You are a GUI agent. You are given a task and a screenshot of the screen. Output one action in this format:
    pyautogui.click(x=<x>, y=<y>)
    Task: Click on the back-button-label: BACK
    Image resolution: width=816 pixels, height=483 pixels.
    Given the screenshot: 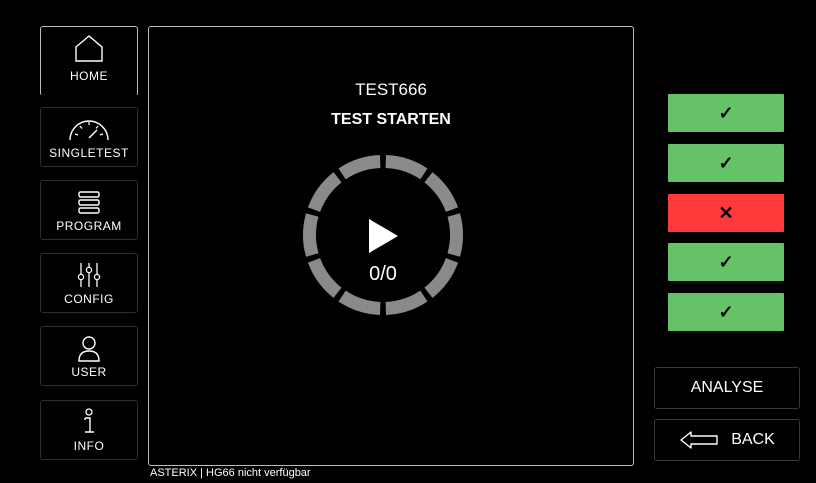 What is the action you would take?
    pyautogui.click(x=753, y=439)
    